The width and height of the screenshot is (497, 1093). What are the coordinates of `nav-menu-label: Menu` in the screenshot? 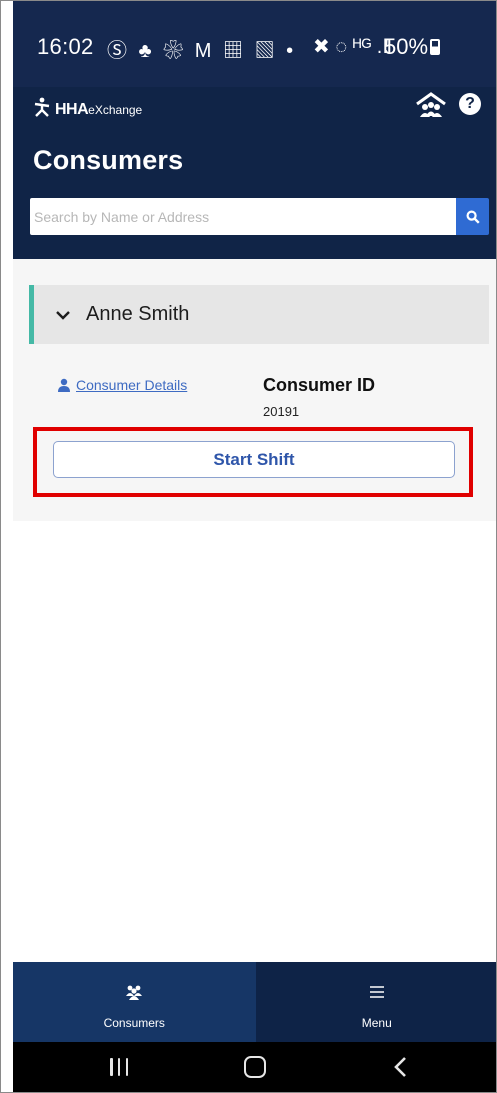 It's located at (376, 1023).